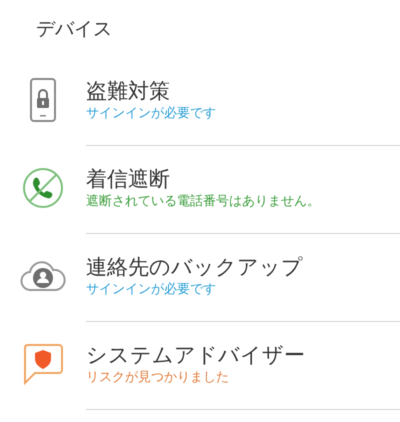 The height and width of the screenshot is (422, 400). I want to click on blocked-call-icon, so click(43, 188).